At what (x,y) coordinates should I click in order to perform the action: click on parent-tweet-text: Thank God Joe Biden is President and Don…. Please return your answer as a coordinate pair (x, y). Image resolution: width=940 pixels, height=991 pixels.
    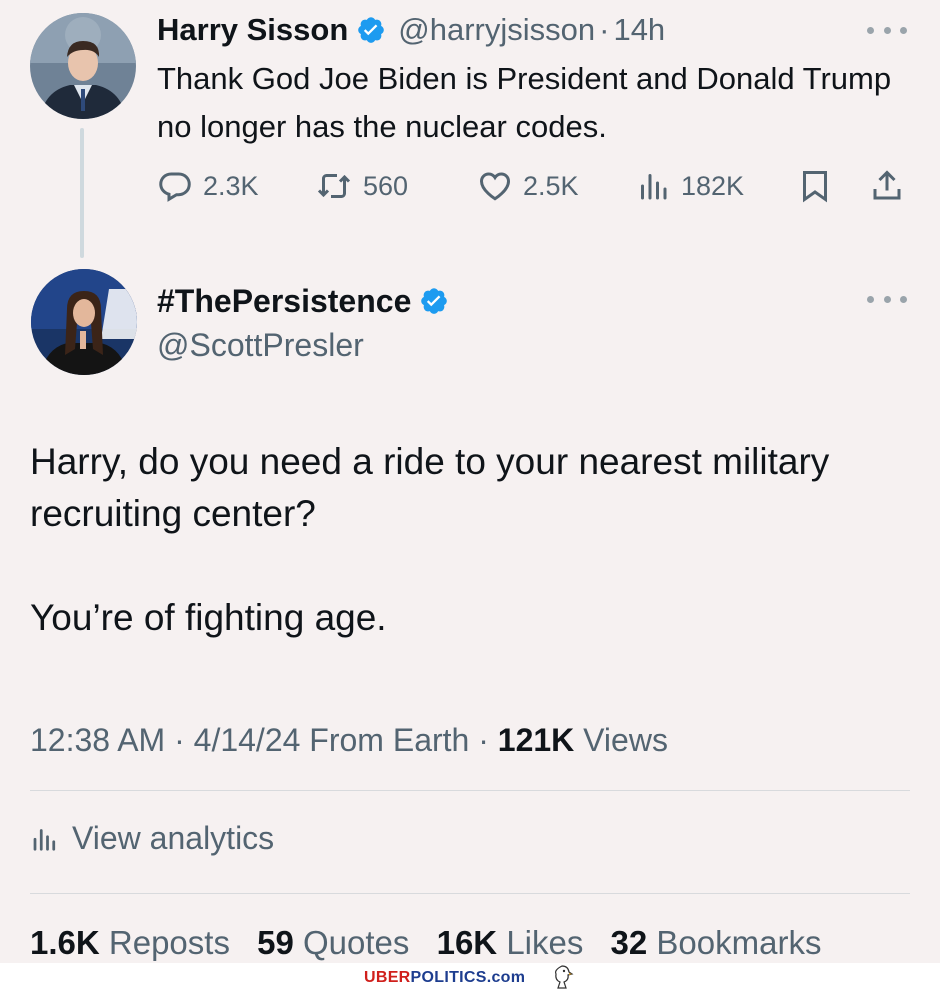
    Looking at the image, I should click on (524, 102).